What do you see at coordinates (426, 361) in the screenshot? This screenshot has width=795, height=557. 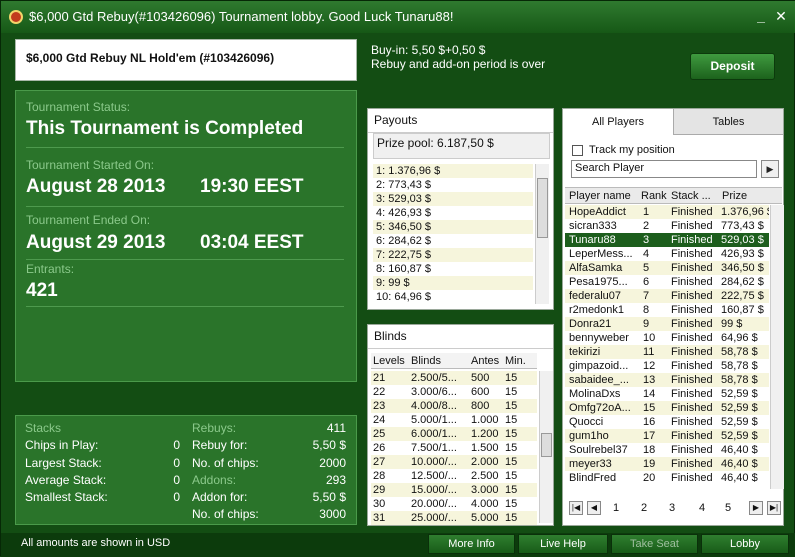 I see `column-header: Blinds` at bounding box center [426, 361].